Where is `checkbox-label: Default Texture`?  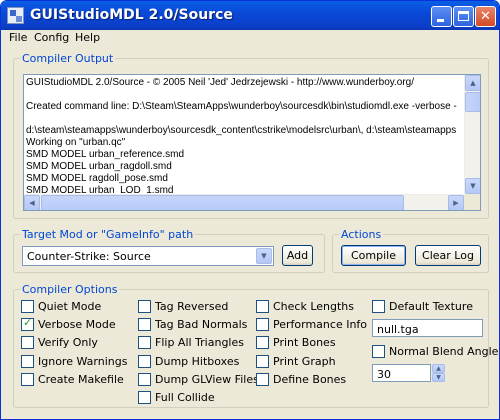
checkbox-label: Default Texture is located at coordinates (431, 306).